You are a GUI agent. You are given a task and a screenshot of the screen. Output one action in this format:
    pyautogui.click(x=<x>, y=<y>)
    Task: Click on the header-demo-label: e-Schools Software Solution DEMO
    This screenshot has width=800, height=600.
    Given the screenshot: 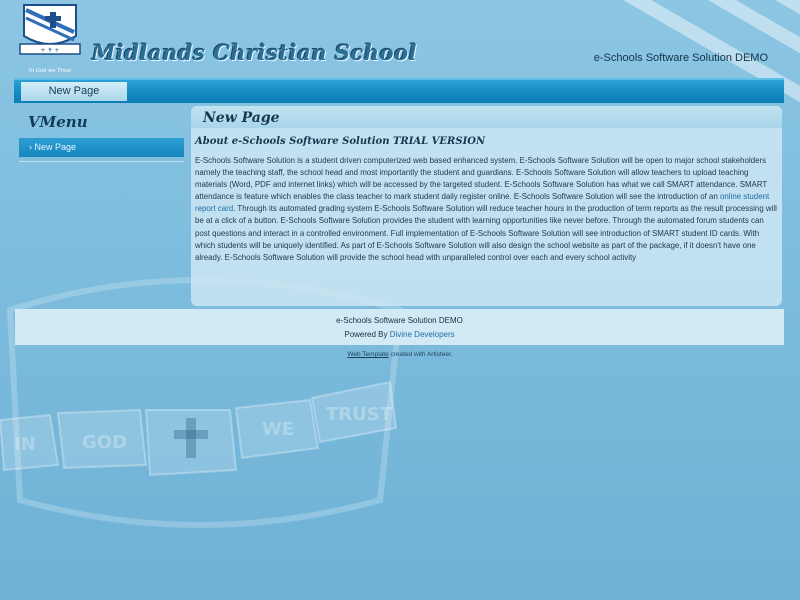 What is the action you would take?
    pyautogui.click(x=680, y=58)
    